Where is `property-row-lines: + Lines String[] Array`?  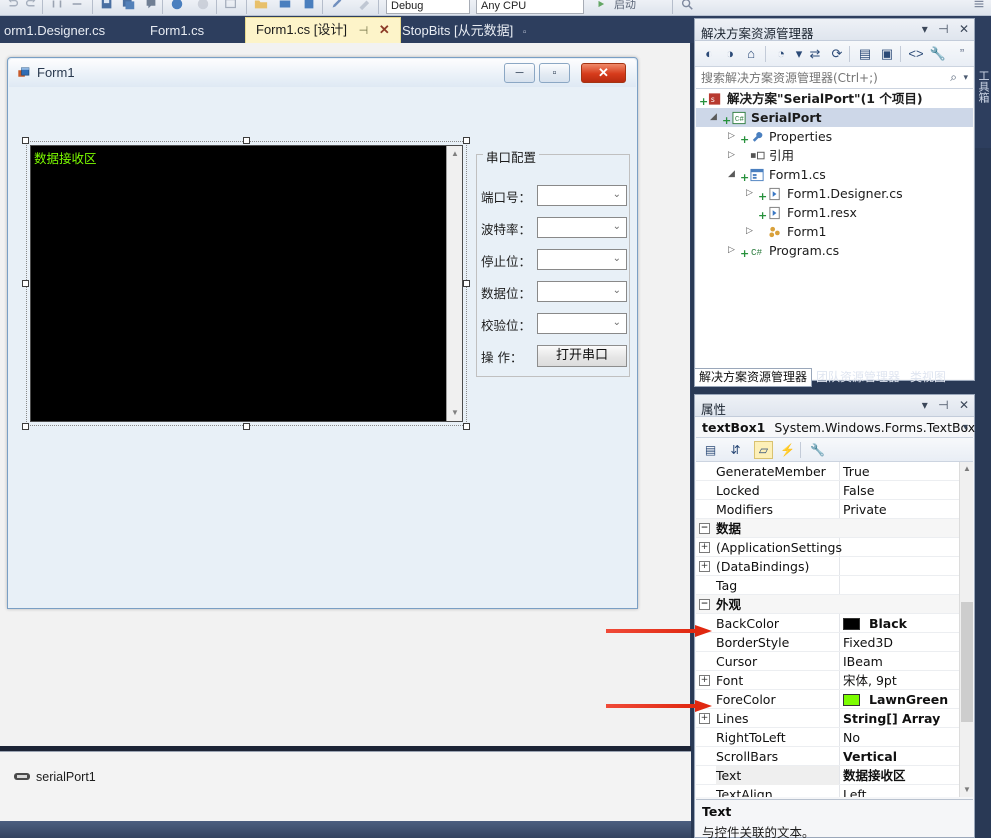 property-row-lines: + Lines String[] Array is located at coordinates (834, 718).